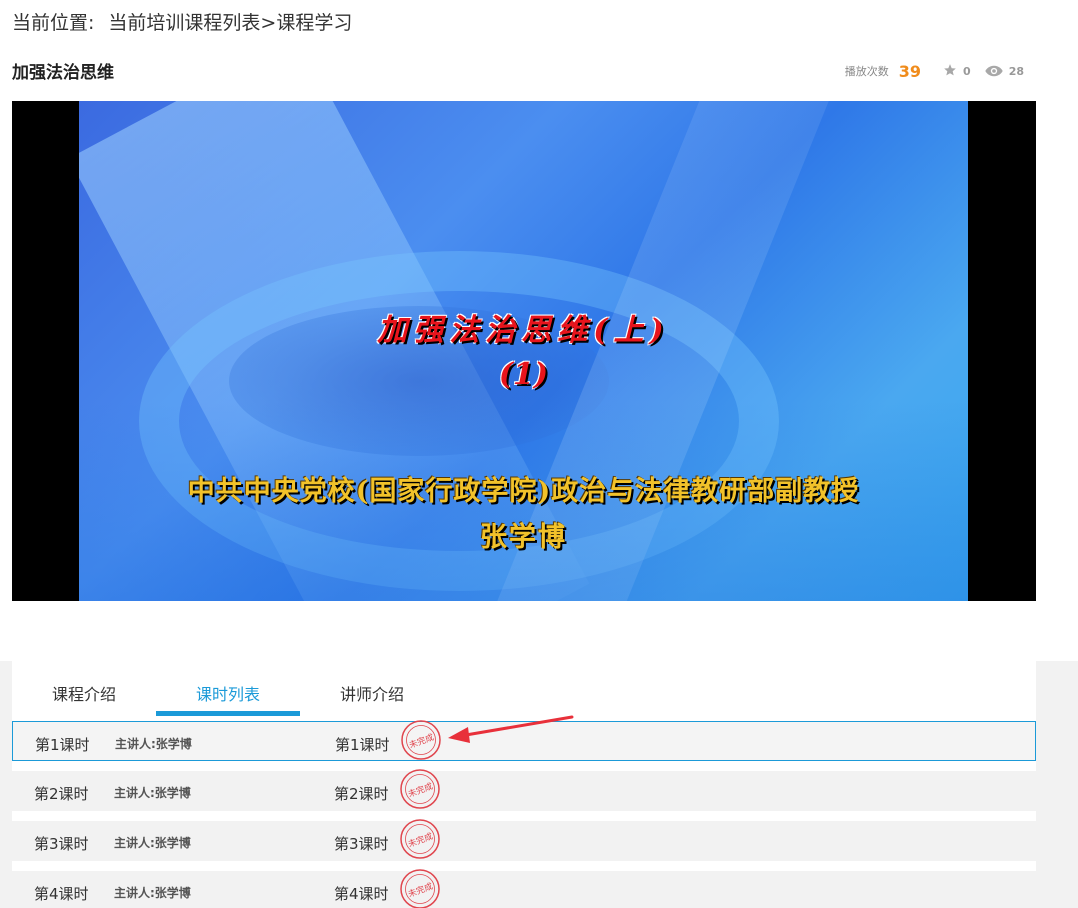 Image resolution: width=1078 pixels, height=908 pixels. What do you see at coordinates (523, 374) in the screenshot?
I see `video-part-text: (1)` at bounding box center [523, 374].